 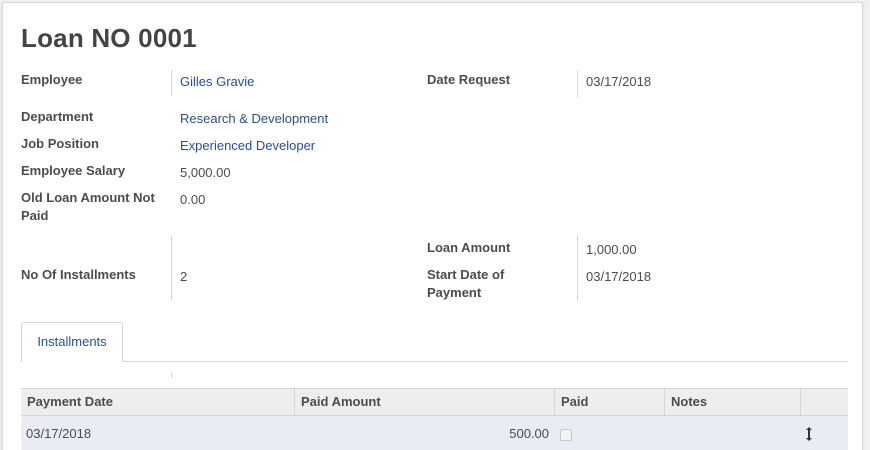 What do you see at coordinates (611, 250) in the screenshot?
I see `loan-amount-value: 1,000.00` at bounding box center [611, 250].